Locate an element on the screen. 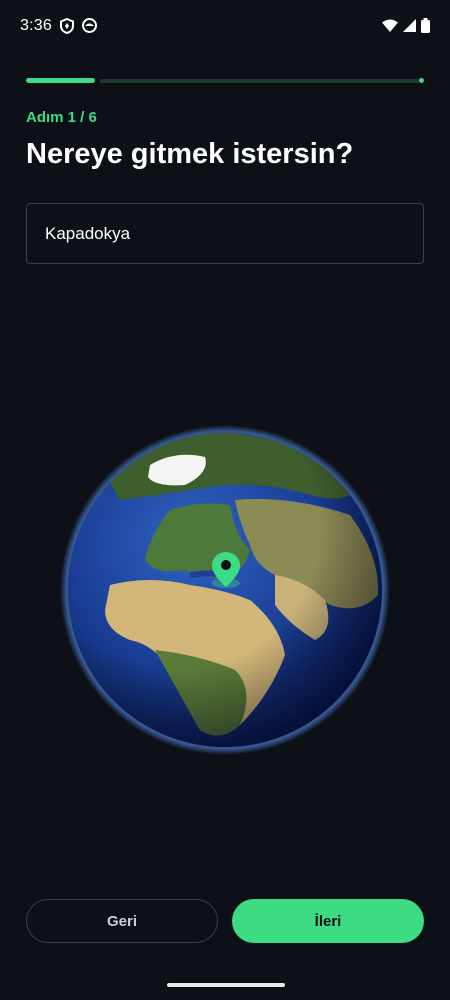 This screenshot has height=1000, width=450. wifi-icon is located at coordinates (390, 28).